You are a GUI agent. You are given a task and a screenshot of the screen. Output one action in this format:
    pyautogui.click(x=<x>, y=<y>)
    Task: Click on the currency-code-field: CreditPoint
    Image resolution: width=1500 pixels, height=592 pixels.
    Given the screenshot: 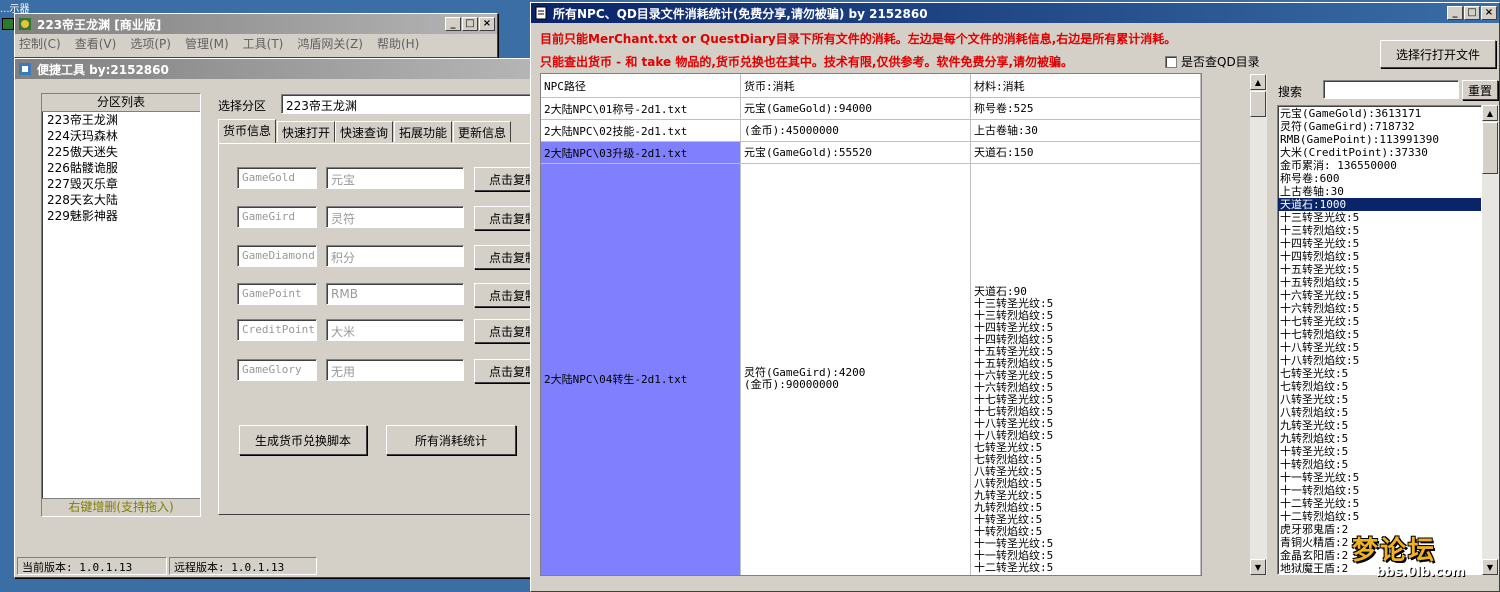 What is the action you would take?
    pyautogui.click(x=277, y=330)
    